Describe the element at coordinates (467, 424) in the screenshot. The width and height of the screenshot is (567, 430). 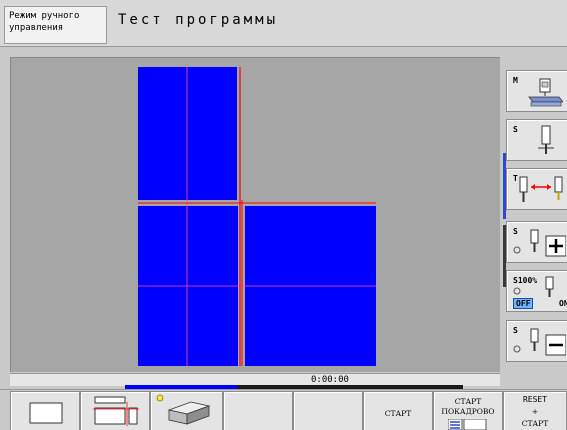
I see `single-block-icon` at that location.